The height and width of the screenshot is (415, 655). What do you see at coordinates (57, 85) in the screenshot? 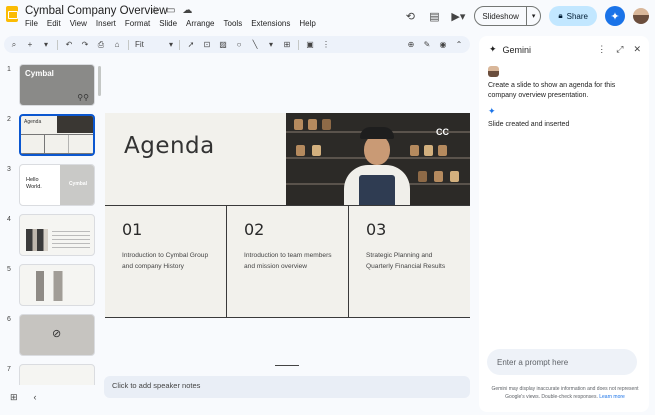
I see `thumbnail-slide-1: Cymbal ⚲⚲` at bounding box center [57, 85].